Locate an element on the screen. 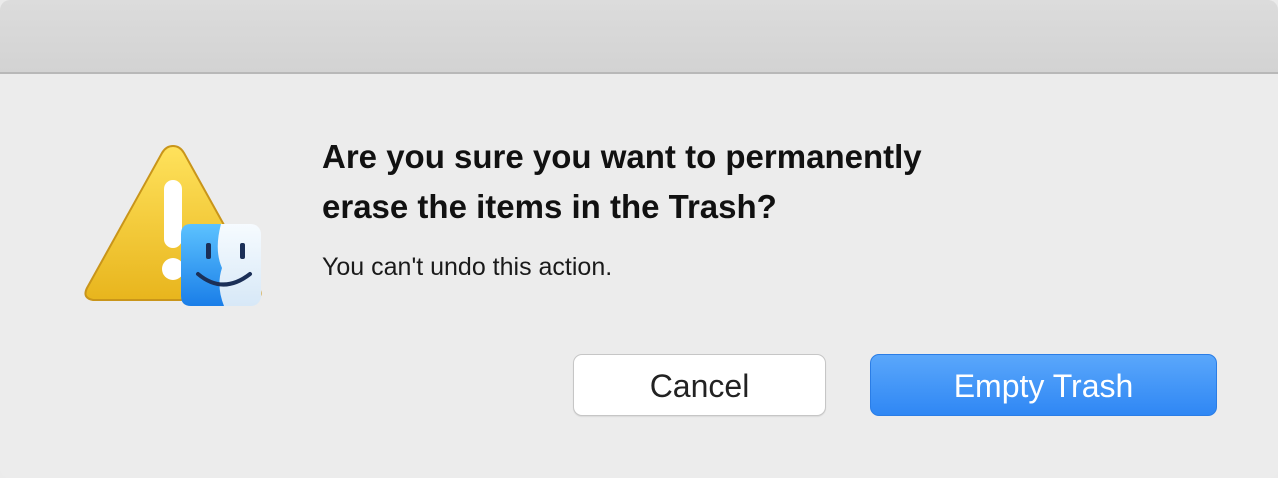 The image size is (1278, 478). dialog-message: You can't undo this action. is located at coordinates (467, 267).